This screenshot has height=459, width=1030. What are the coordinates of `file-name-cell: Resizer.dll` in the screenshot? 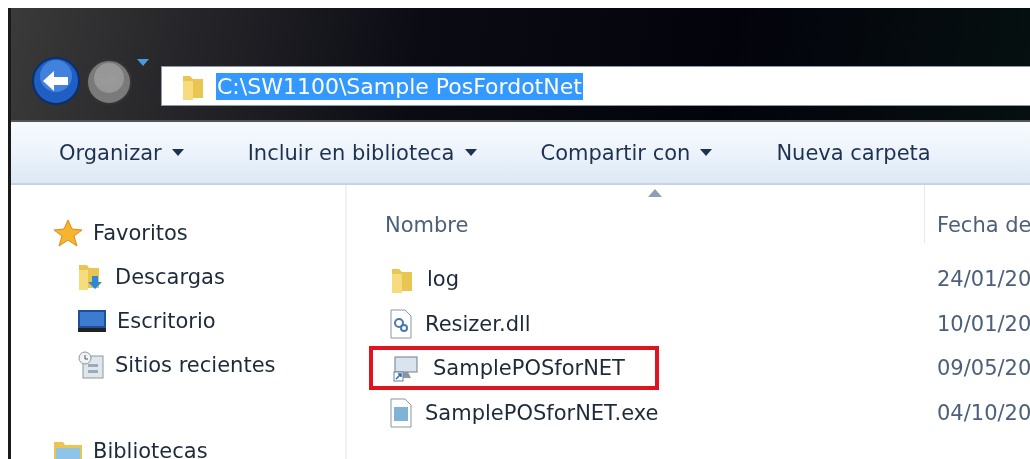 It's located at (636, 323).